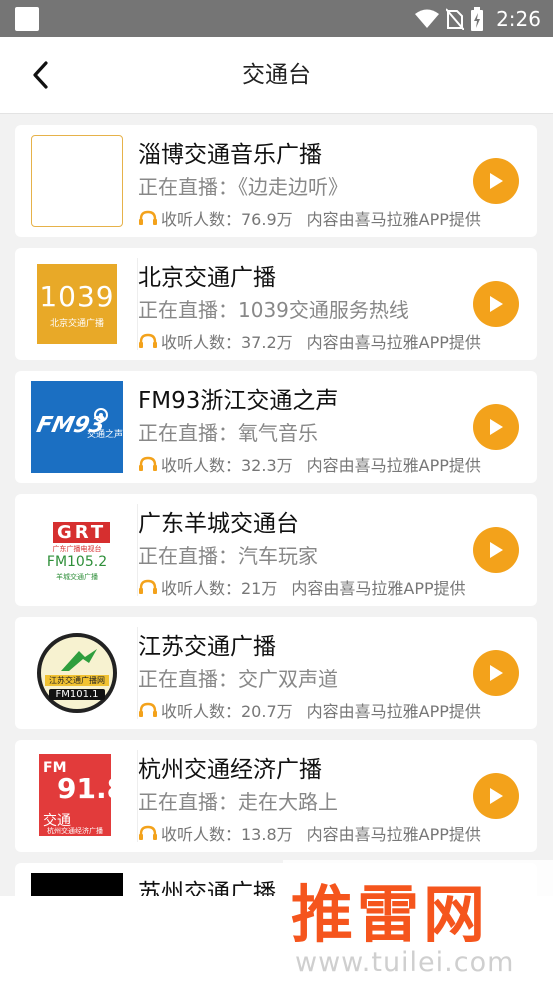  What do you see at coordinates (101, 415) in the screenshot?
I see `swirl-icon` at bounding box center [101, 415].